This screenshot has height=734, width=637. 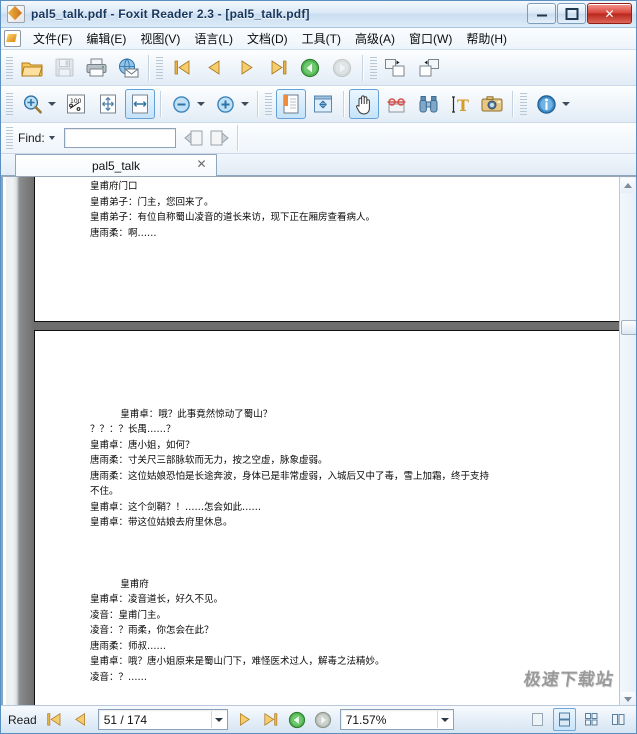 What do you see at coordinates (267, 38) in the screenshot?
I see `menu-document: 文档(D)` at bounding box center [267, 38].